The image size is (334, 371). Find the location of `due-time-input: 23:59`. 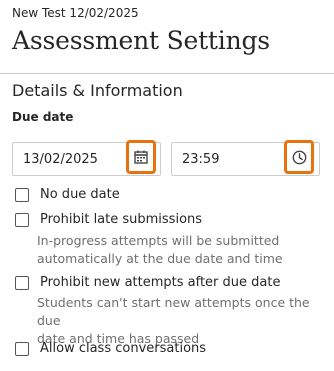

due-time-input: 23:59 is located at coordinates (245, 158).